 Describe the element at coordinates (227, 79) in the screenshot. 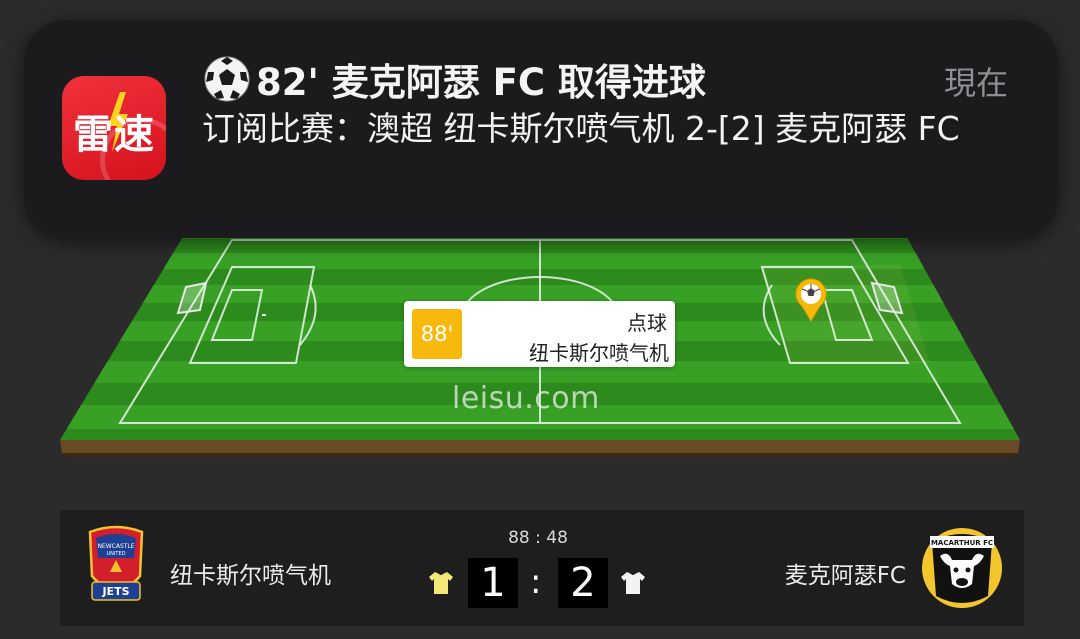

I see `soccer-ball-icon` at that location.